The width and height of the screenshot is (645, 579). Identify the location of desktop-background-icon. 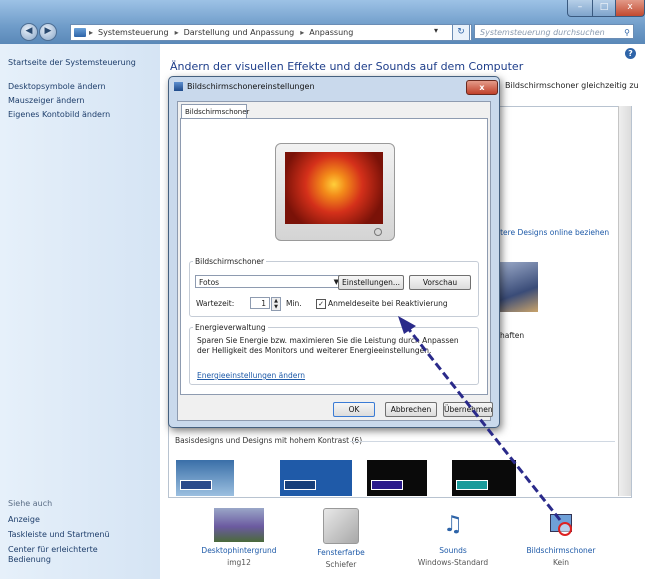
(239, 525).